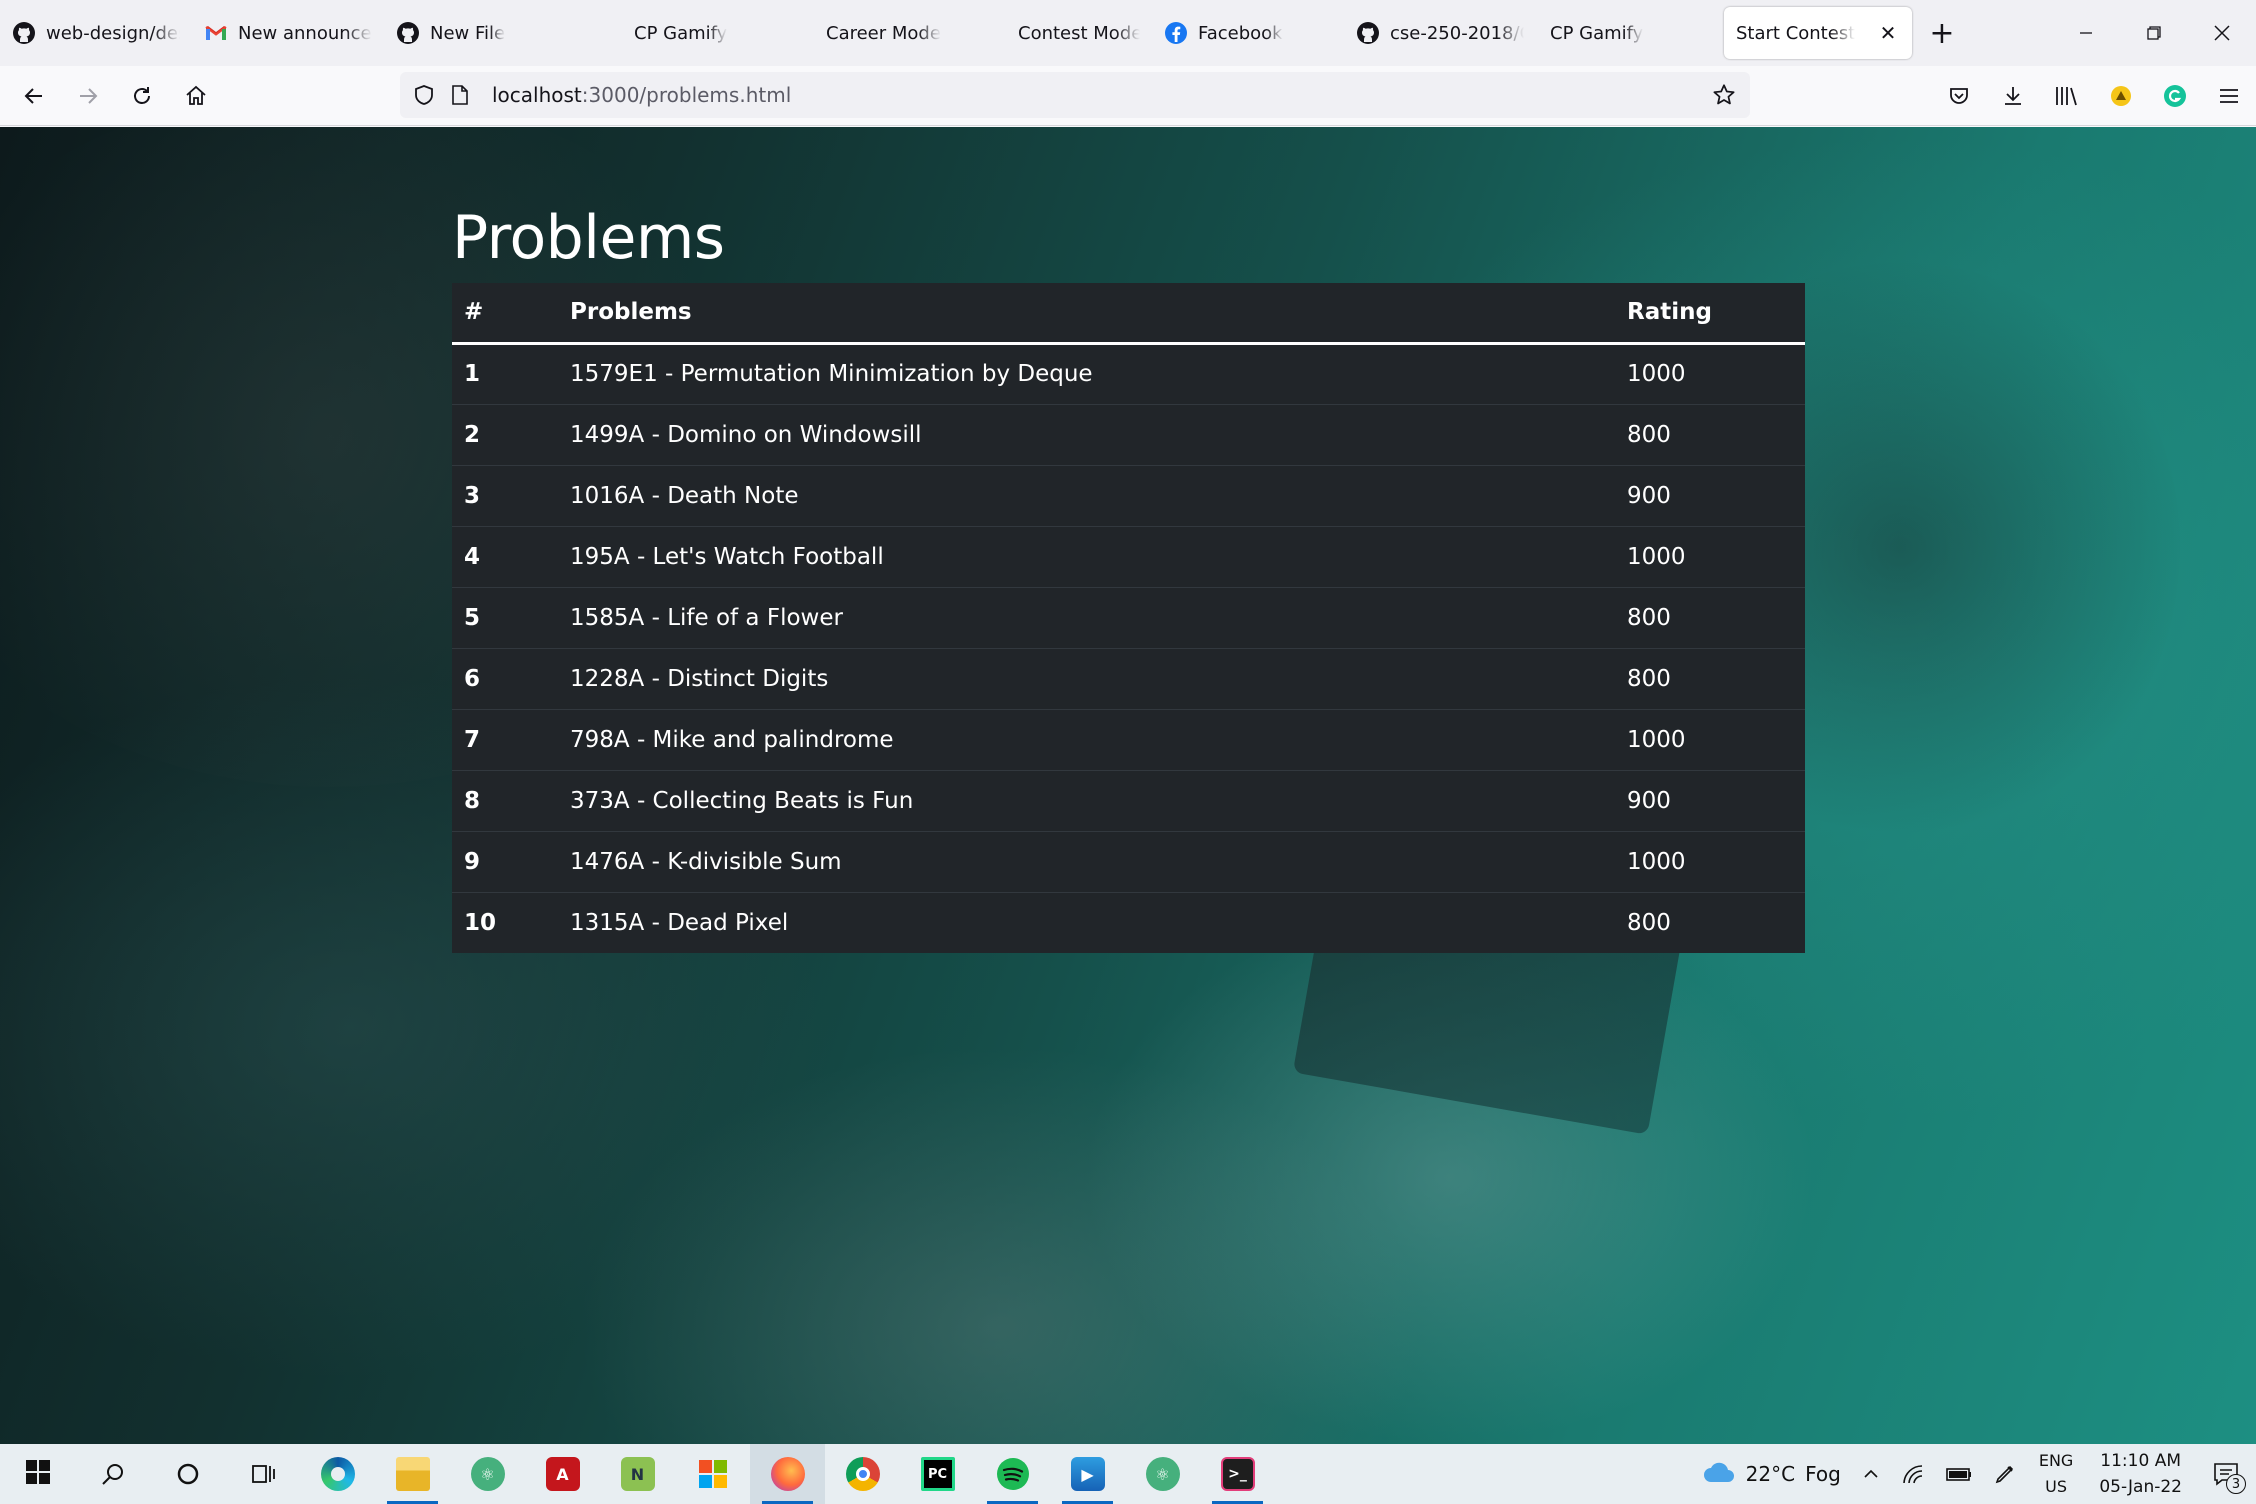  Describe the element at coordinates (1075, 95) in the screenshot. I see `url-bar: localhost:3000/problems.html` at that location.